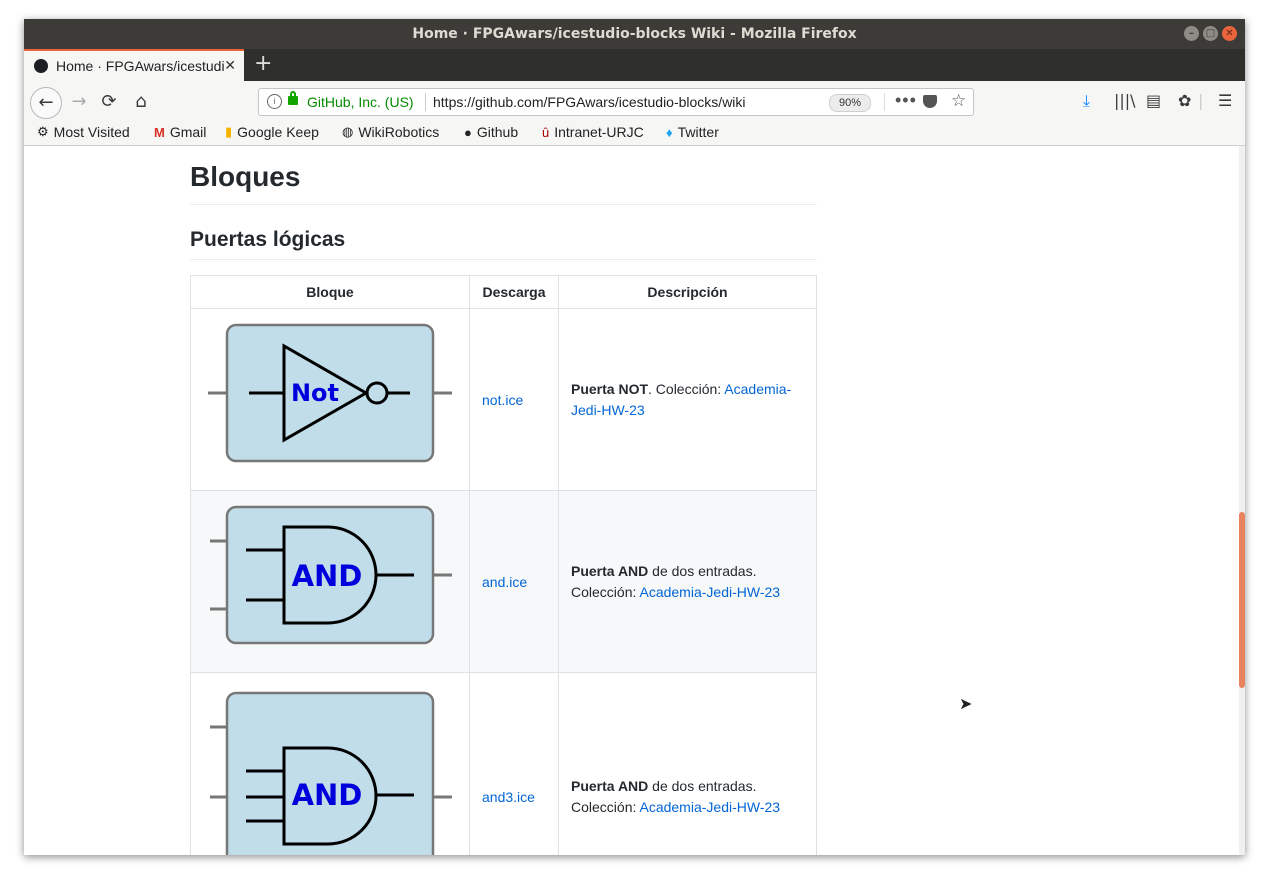 The height and width of the screenshot is (883, 1273). What do you see at coordinates (503, 259) in the screenshot?
I see `section-divider` at bounding box center [503, 259].